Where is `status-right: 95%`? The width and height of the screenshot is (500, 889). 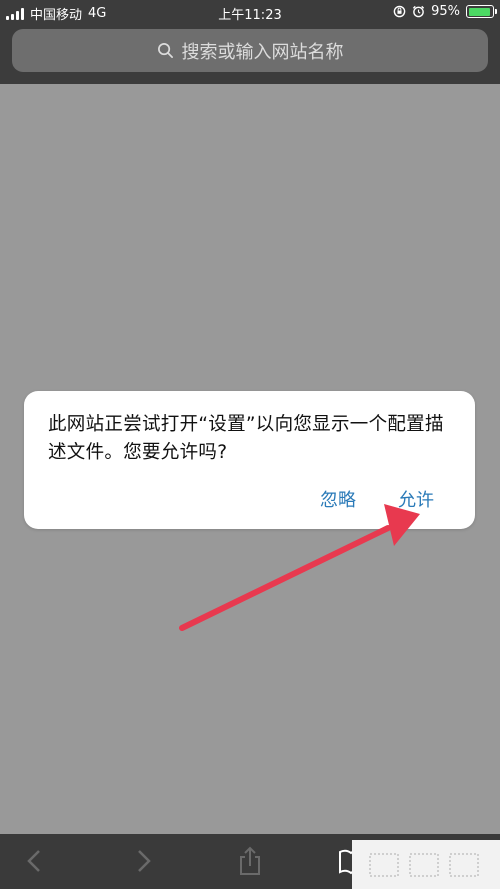 status-right: 95% is located at coordinates (445, 11).